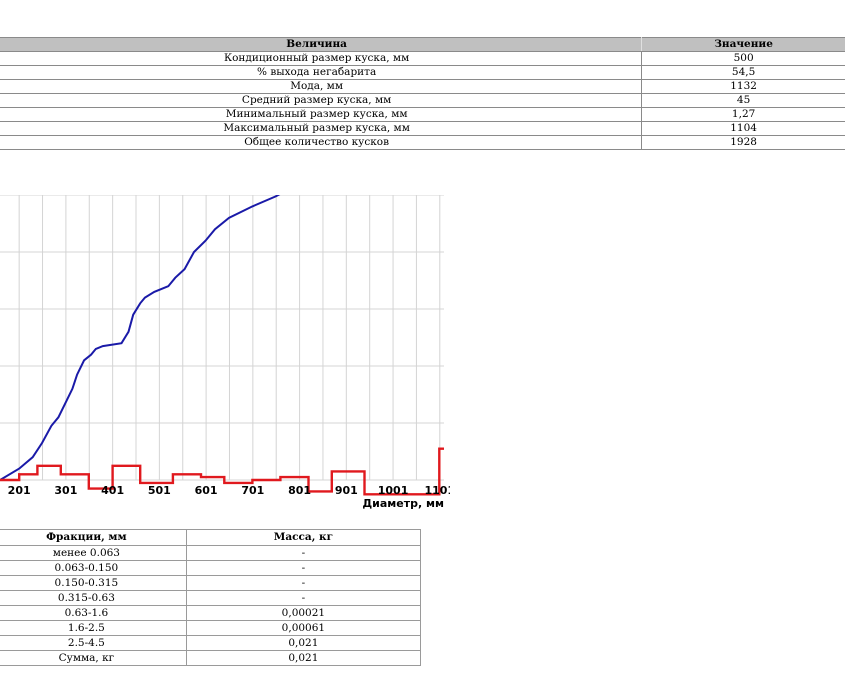 The width and height of the screenshot is (845, 684). I want to click on x-tick-label: 601, so click(206, 490).